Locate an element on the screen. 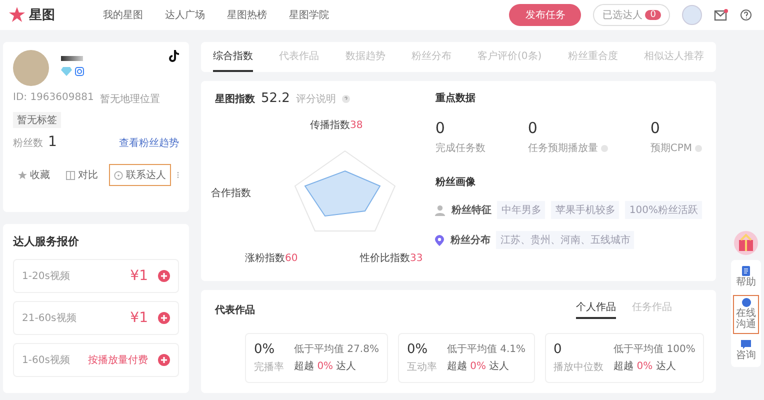 This screenshot has height=400, width=764. fans-trend-link: 查看粉丝趋势 is located at coordinates (149, 143).